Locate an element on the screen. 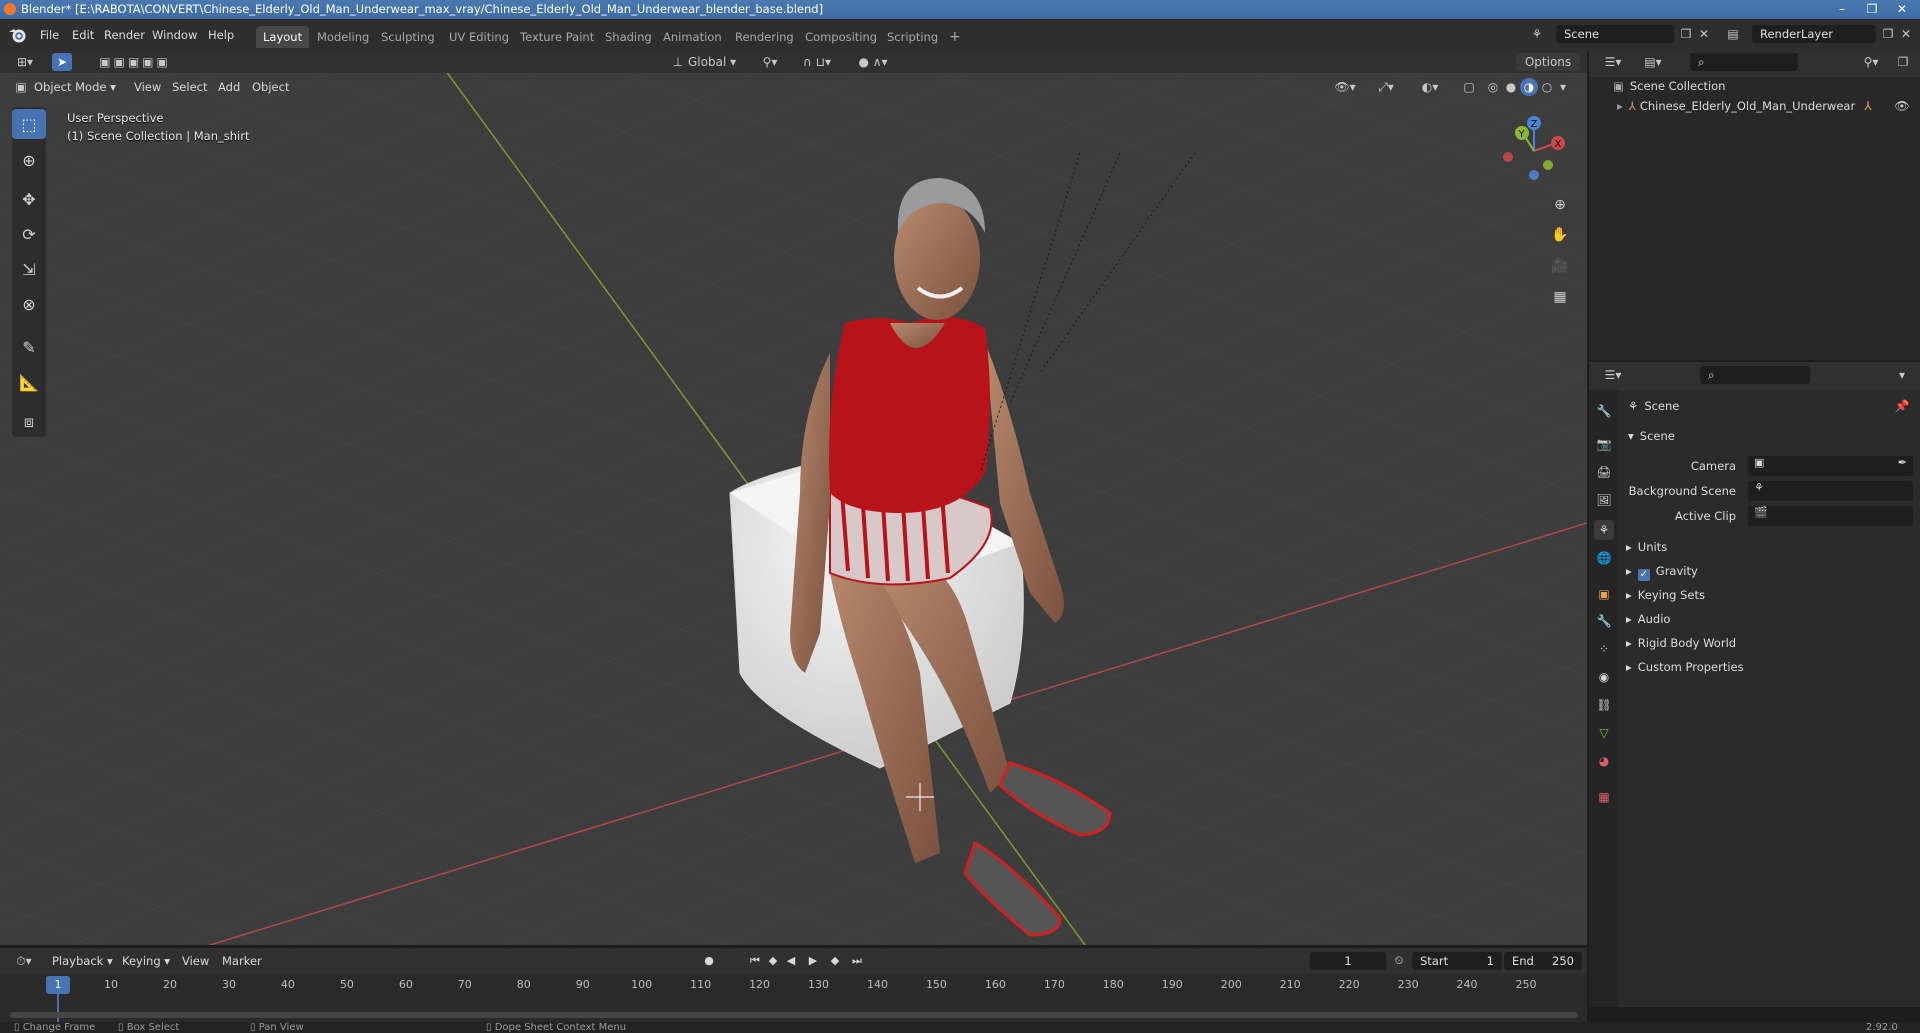 The height and width of the screenshot is (1033, 1920). modifier-tab-icon: 🔧 is located at coordinates (1604, 621).